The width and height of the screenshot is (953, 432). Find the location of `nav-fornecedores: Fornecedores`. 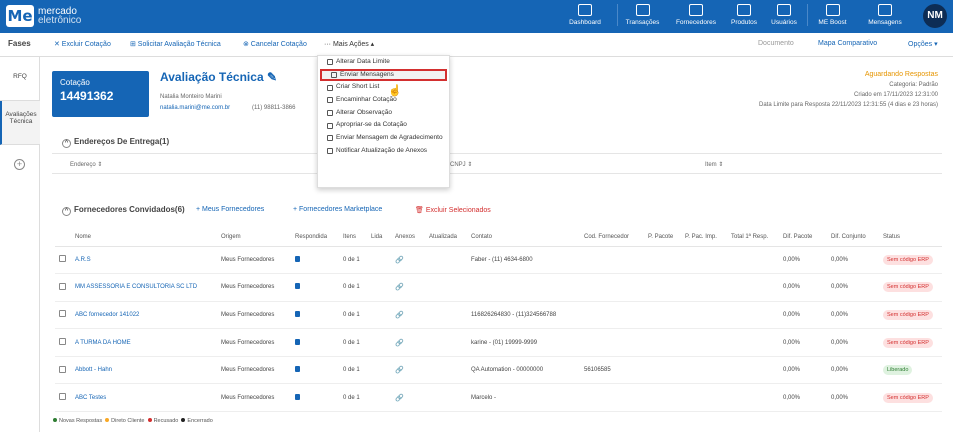

nav-fornecedores: Fornecedores is located at coordinates (696, 15).